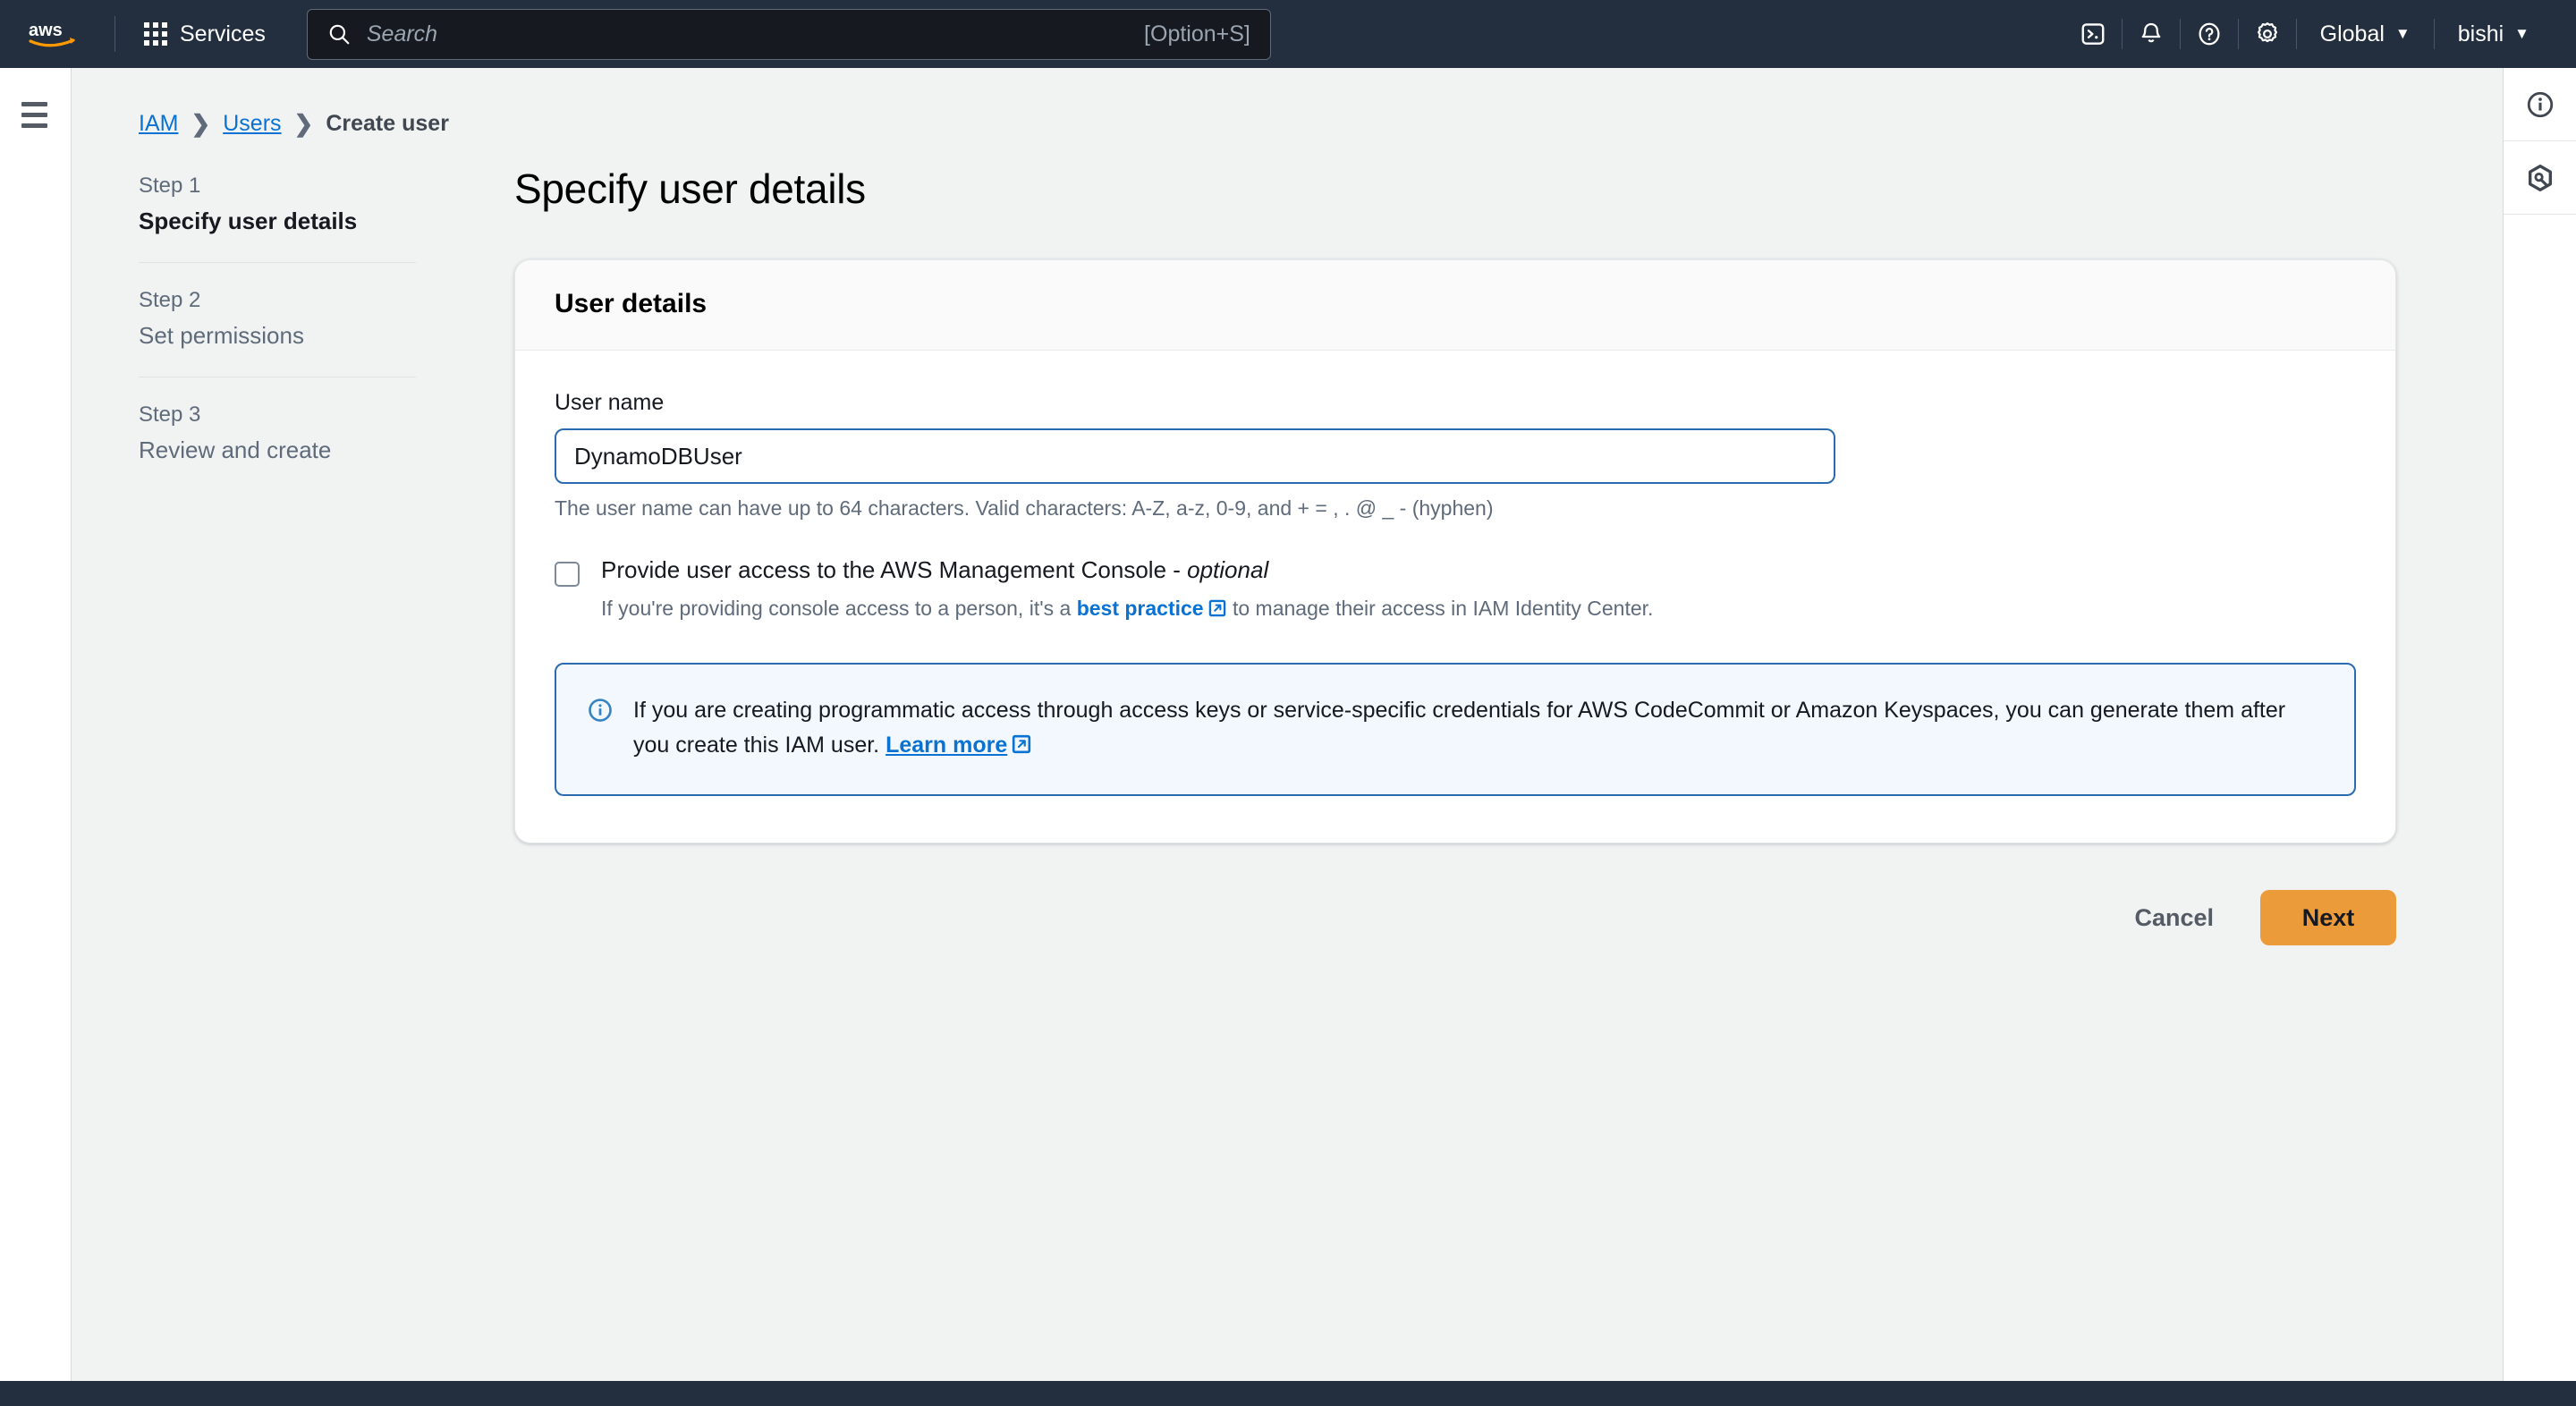 Image resolution: width=2576 pixels, height=1406 pixels. What do you see at coordinates (1320, 124) in the screenshot?
I see `breadcrumb: IAM ❯ Users ❯ Create user` at bounding box center [1320, 124].